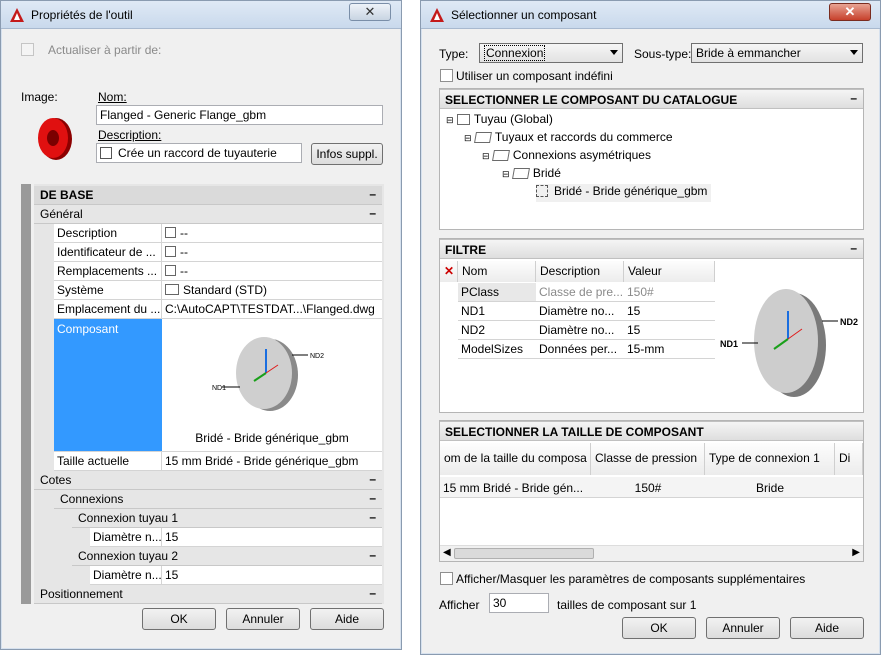 The image size is (882, 657). I want to click on filter-table-header: ✕ Nom Description Valeur, so click(577, 271).